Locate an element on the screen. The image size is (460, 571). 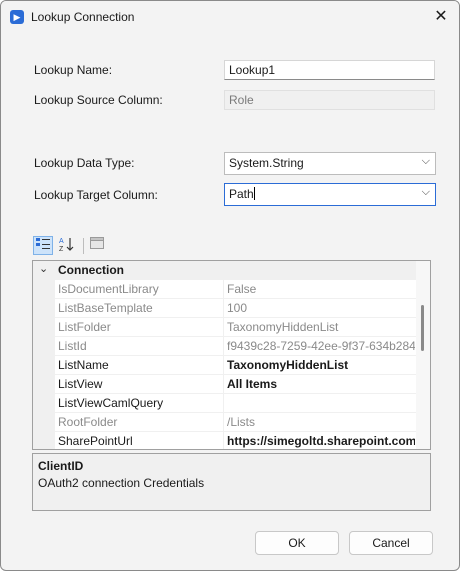
categorized-view-icon is located at coordinates (43, 245).